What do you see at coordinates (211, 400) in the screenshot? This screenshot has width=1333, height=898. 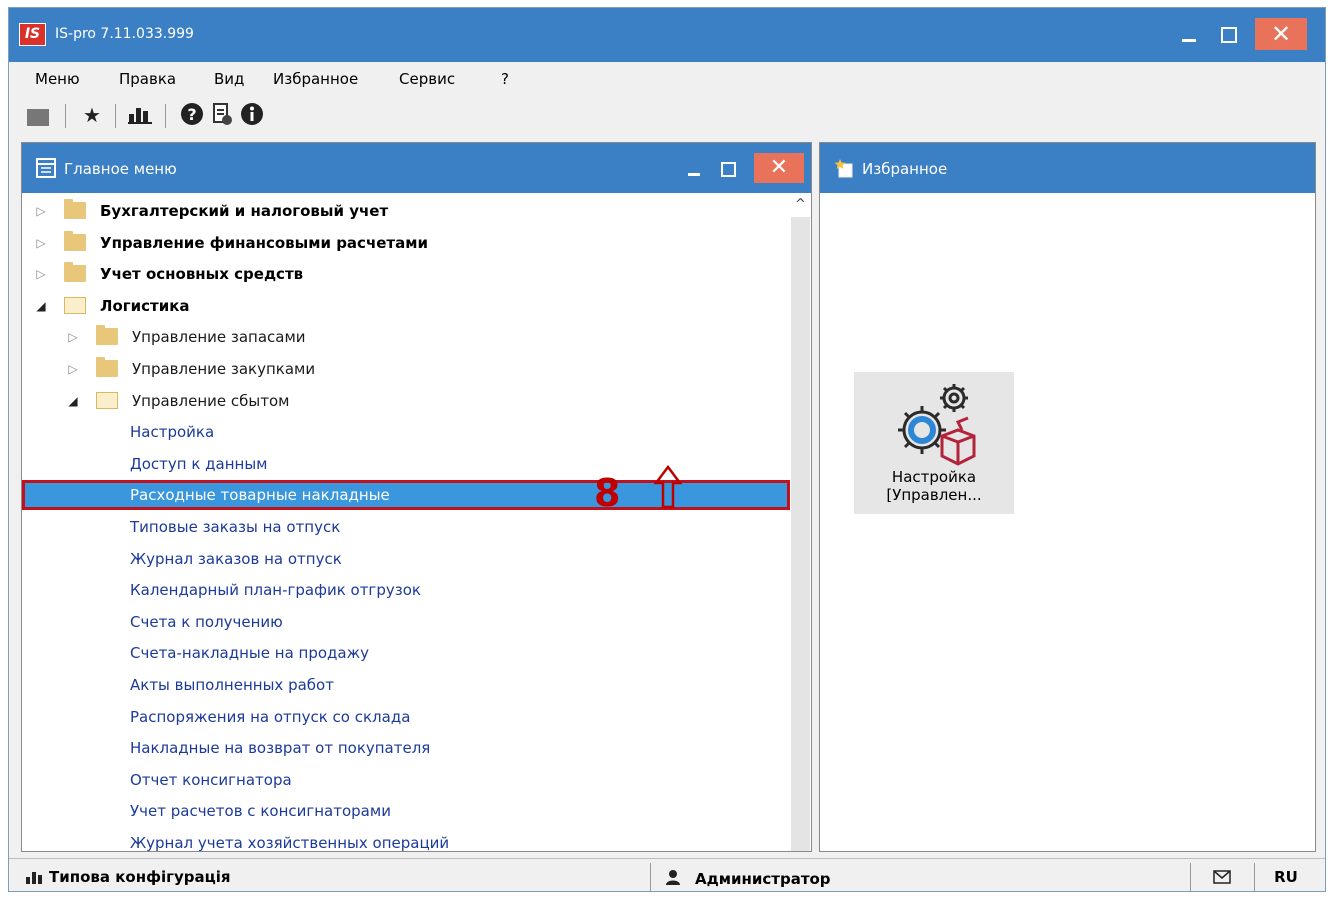 I see `tree-item-label: Управление сбытом` at bounding box center [211, 400].